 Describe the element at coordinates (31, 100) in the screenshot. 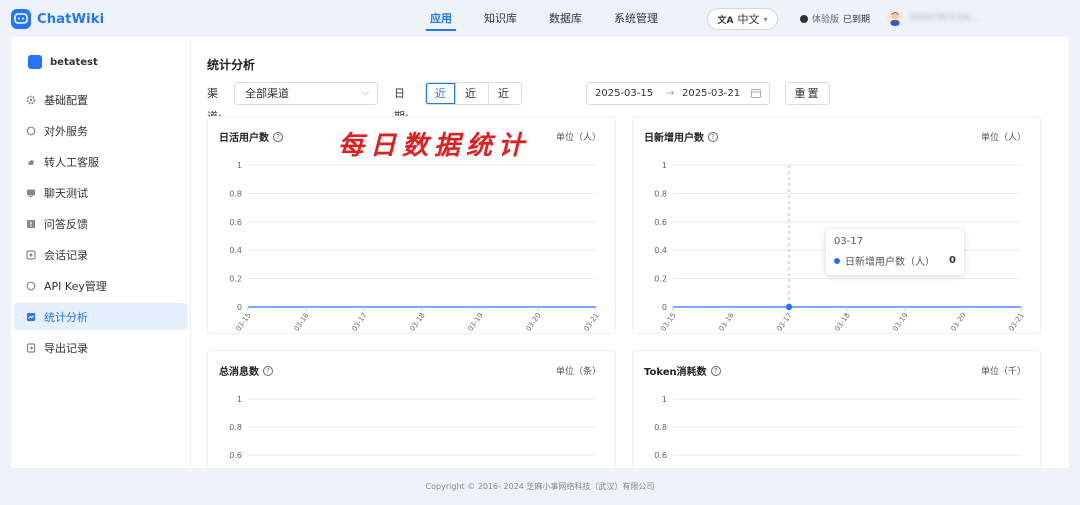

I see `gear-icon` at that location.